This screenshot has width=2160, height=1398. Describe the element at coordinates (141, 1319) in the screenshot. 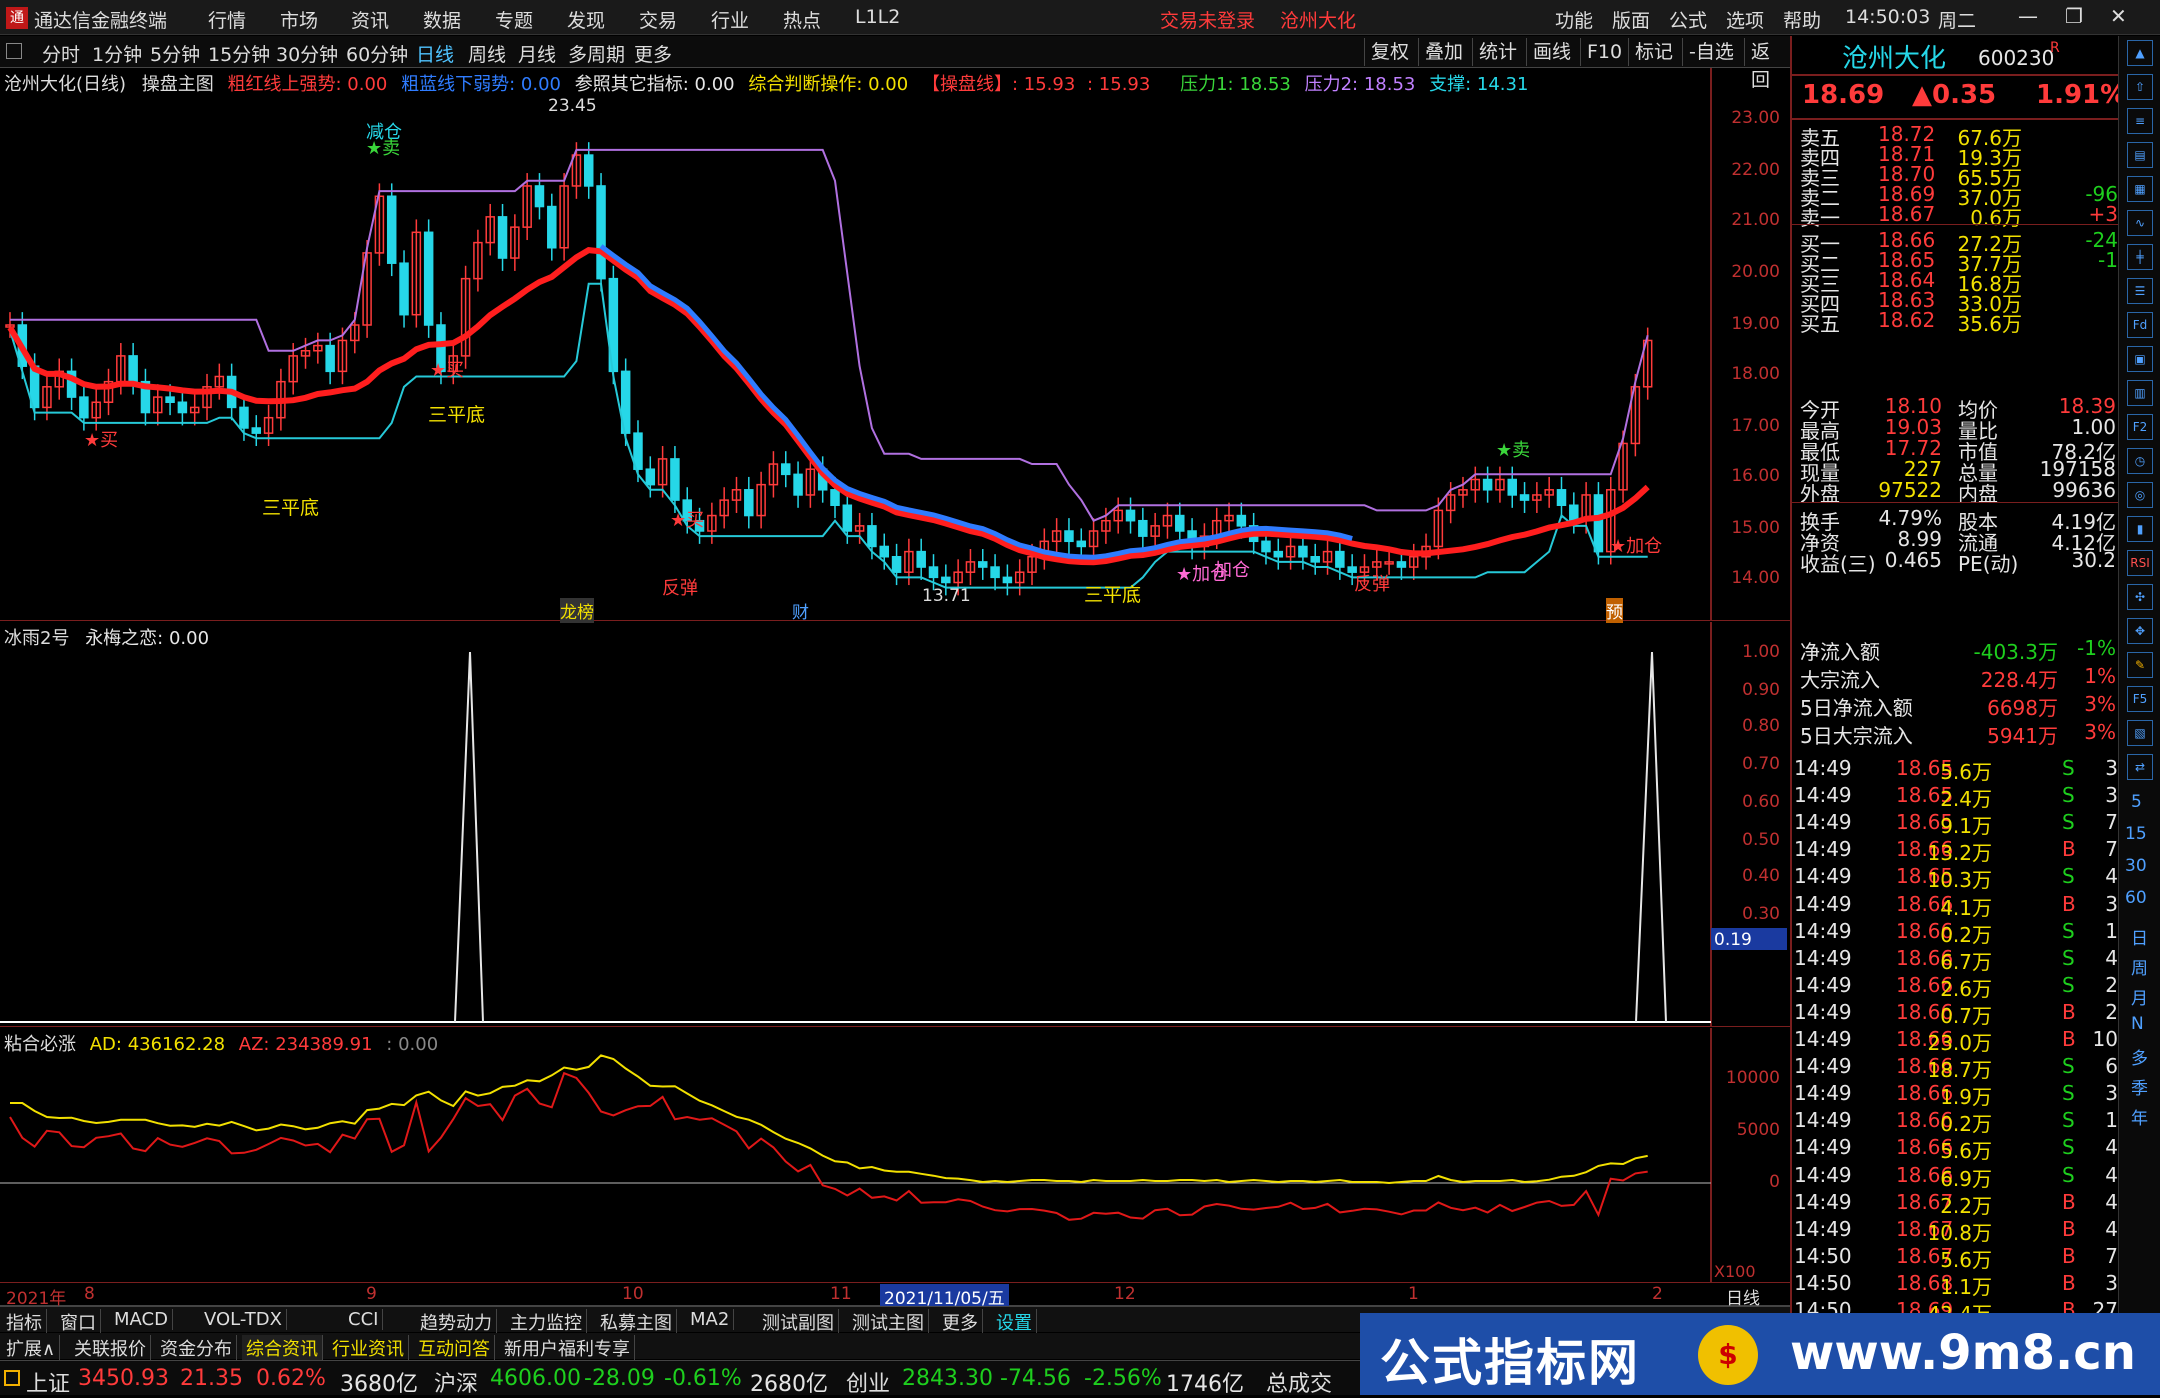

I see `tab-2: MACD` at that location.